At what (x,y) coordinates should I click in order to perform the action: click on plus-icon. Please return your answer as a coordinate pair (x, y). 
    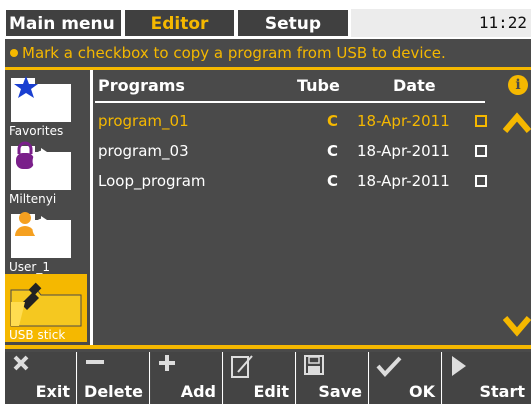
    Looking at the image, I should click on (167, 363).